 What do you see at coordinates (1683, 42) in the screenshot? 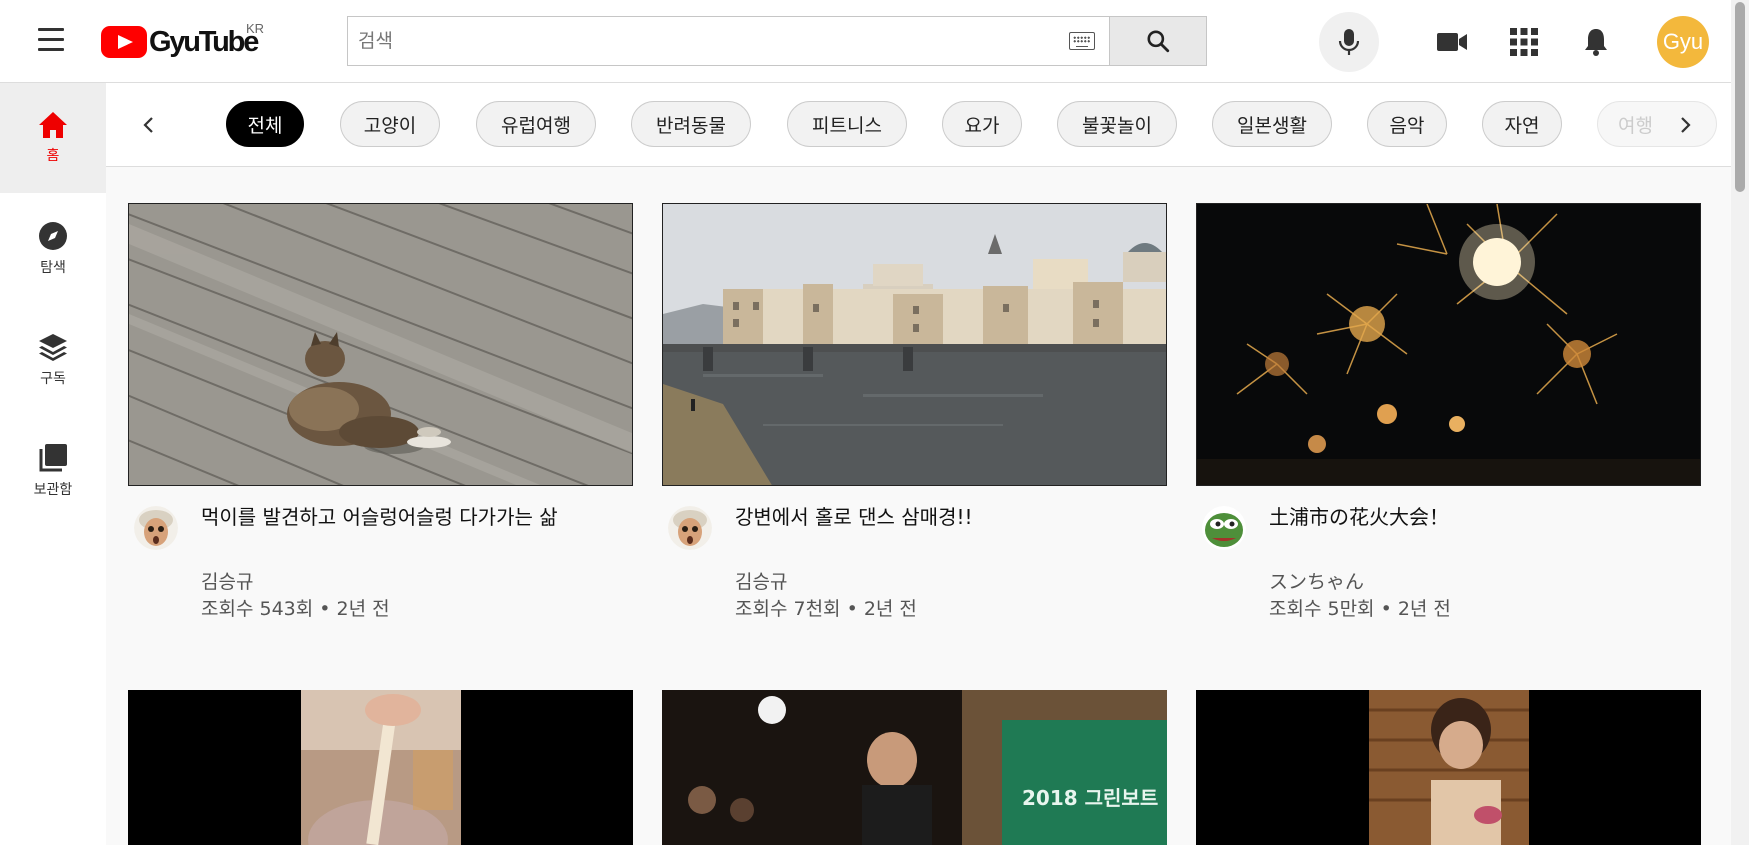
I see `account-avatar: Gyu` at bounding box center [1683, 42].